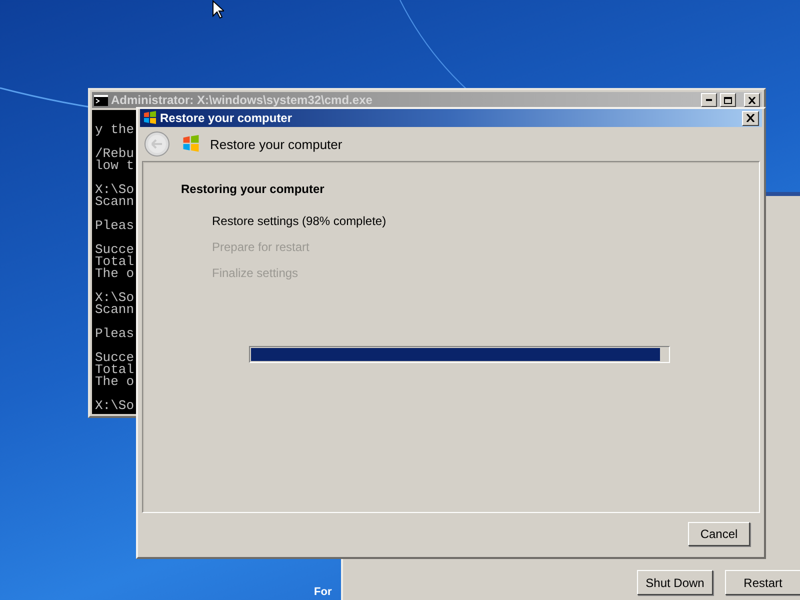  Describe the element at coordinates (227, 118) in the screenshot. I see `window-title: Restore your computer` at that location.